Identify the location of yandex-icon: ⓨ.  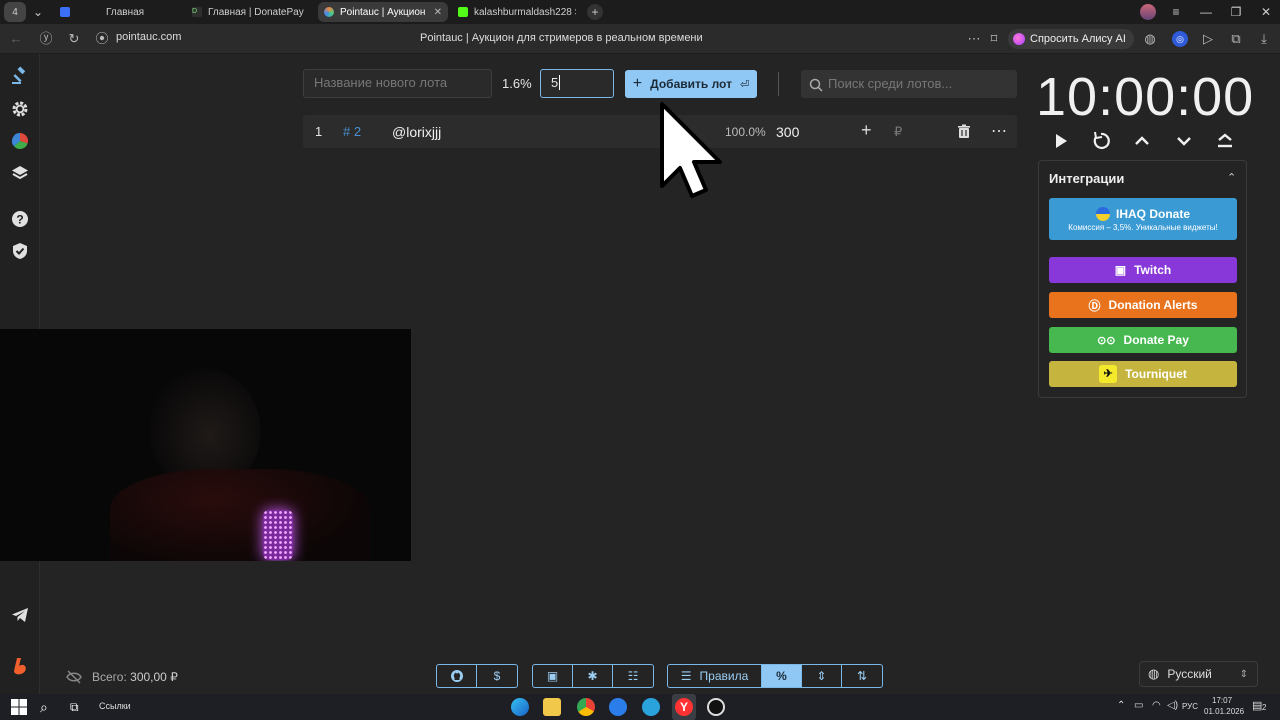
(46, 39).